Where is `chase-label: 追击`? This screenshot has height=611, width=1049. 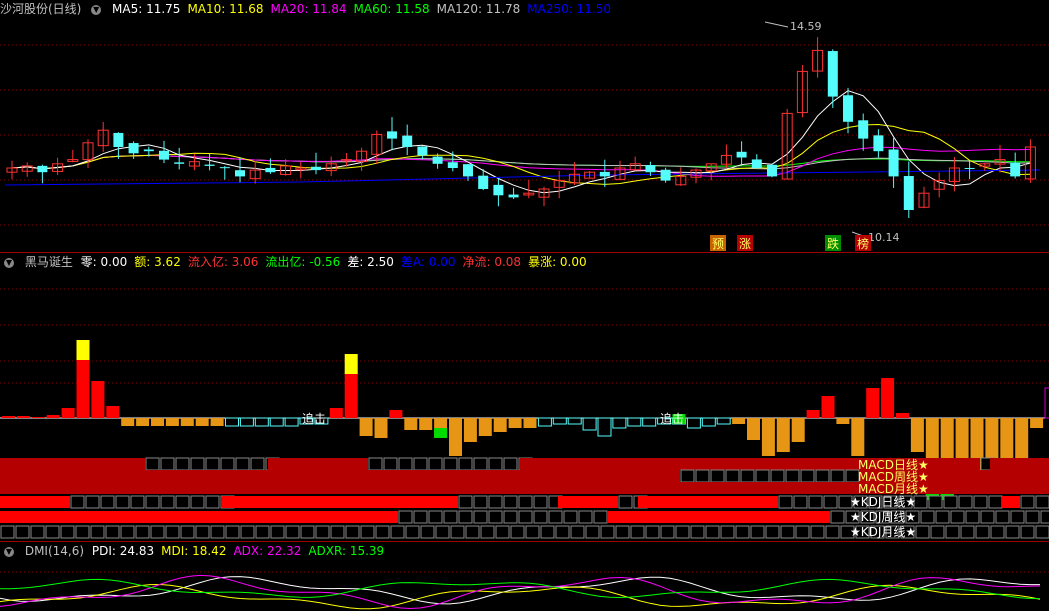 chase-label: 追击 is located at coordinates (314, 418).